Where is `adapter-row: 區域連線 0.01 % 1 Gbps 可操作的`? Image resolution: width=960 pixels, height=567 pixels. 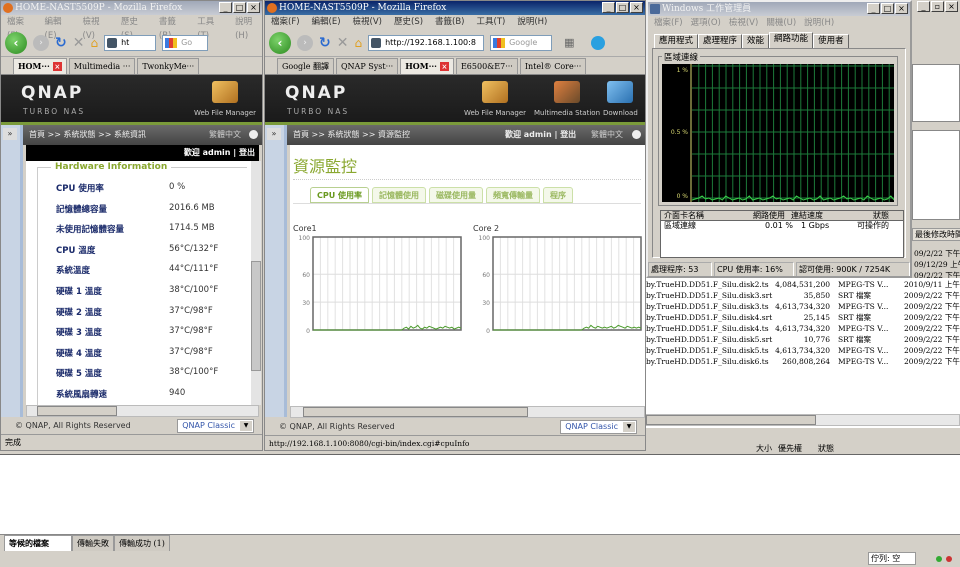
adapter-row: 區域連線 0.01 % 1 Gbps 可操作的 is located at coordinates (782, 226).